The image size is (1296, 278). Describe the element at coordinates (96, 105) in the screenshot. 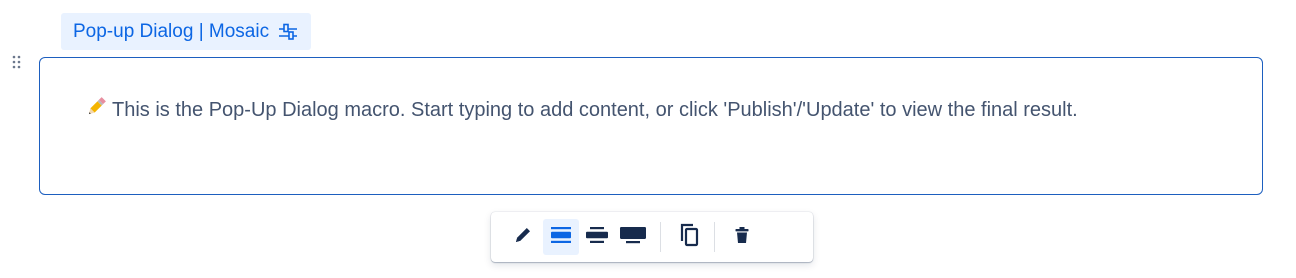

I see `pencil-emoji-icon` at that location.